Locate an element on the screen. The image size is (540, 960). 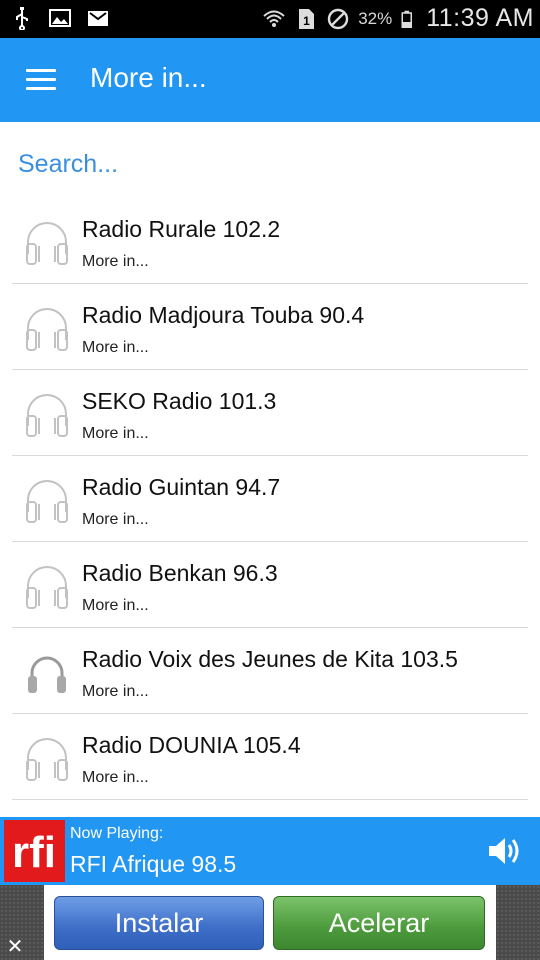
now-playing-bar: rfi Now Playing: RFI Afrique 98.5 is located at coordinates (270, 851).